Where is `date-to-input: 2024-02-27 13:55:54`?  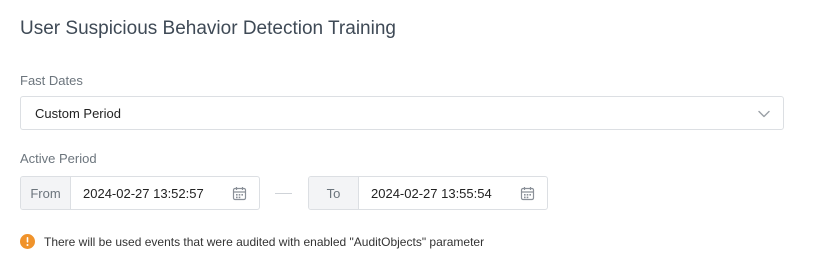
date-to-input: 2024-02-27 13:55:54 is located at coordinates (453, 193).